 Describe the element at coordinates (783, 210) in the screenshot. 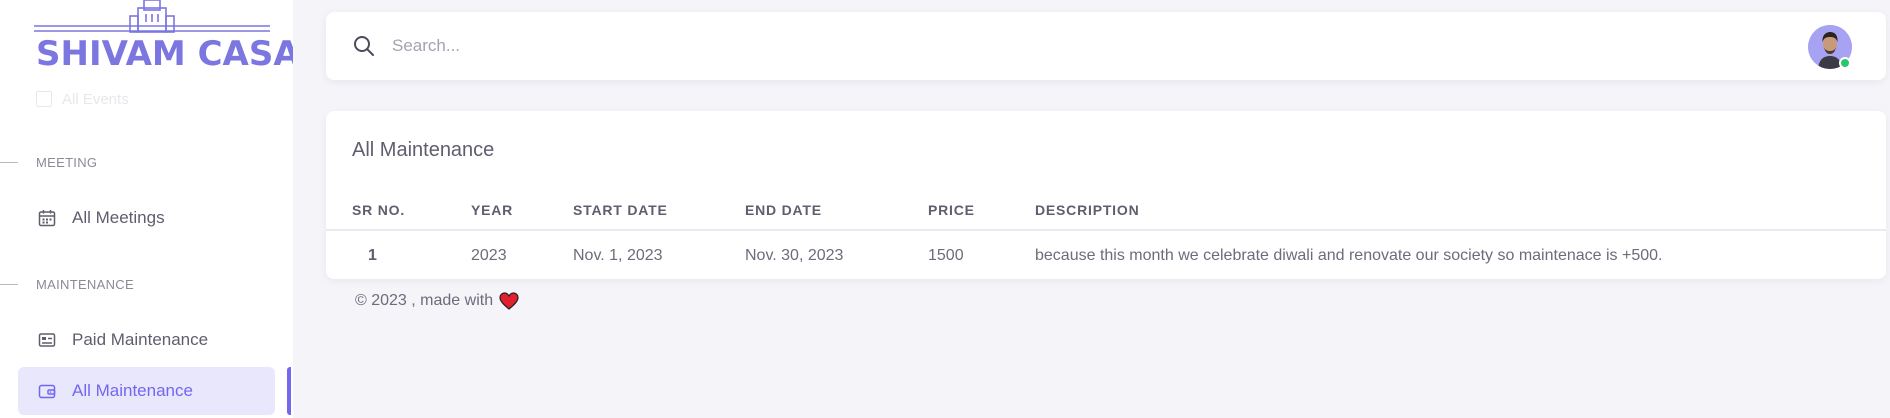

I see `column-header-end-date: END DATE` at that location.